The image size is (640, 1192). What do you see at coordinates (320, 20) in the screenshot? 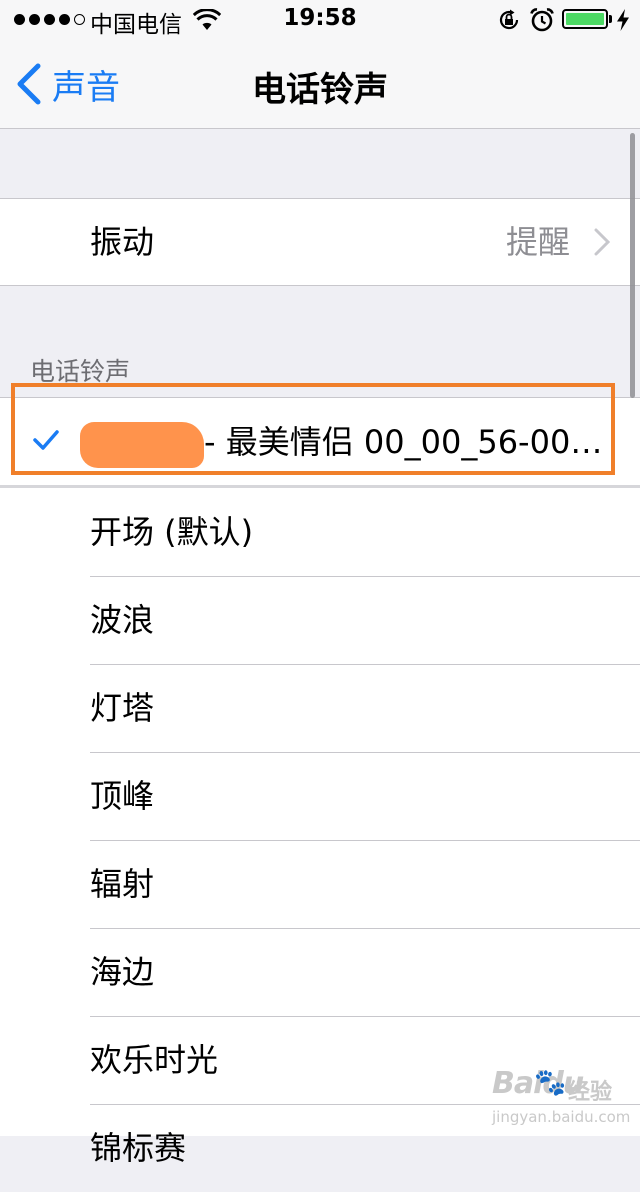
I see `status-bar: 中国电信 19:58` at bounding box center [320, 20].